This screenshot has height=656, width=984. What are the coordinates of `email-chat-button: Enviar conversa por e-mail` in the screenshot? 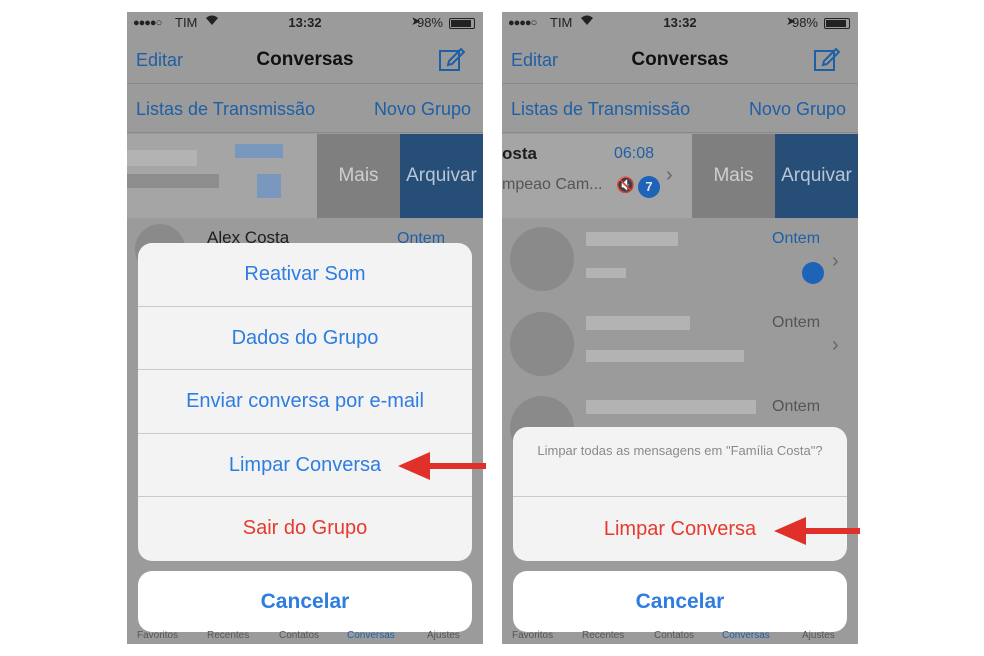 It's located at (305, 402).